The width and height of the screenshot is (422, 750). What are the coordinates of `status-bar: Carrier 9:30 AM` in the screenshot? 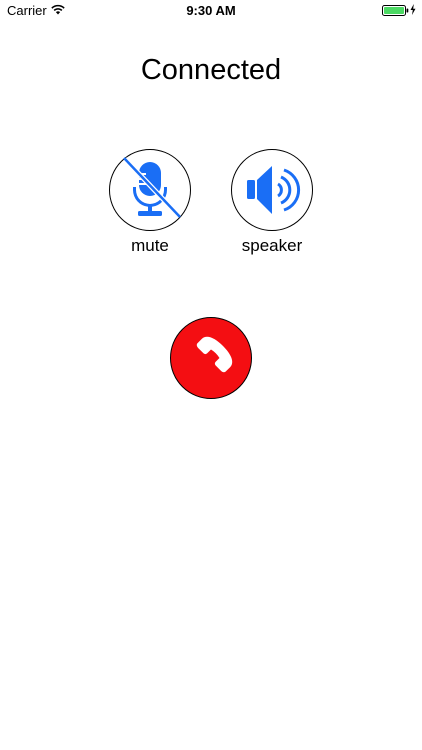 It's located at (211, 11).